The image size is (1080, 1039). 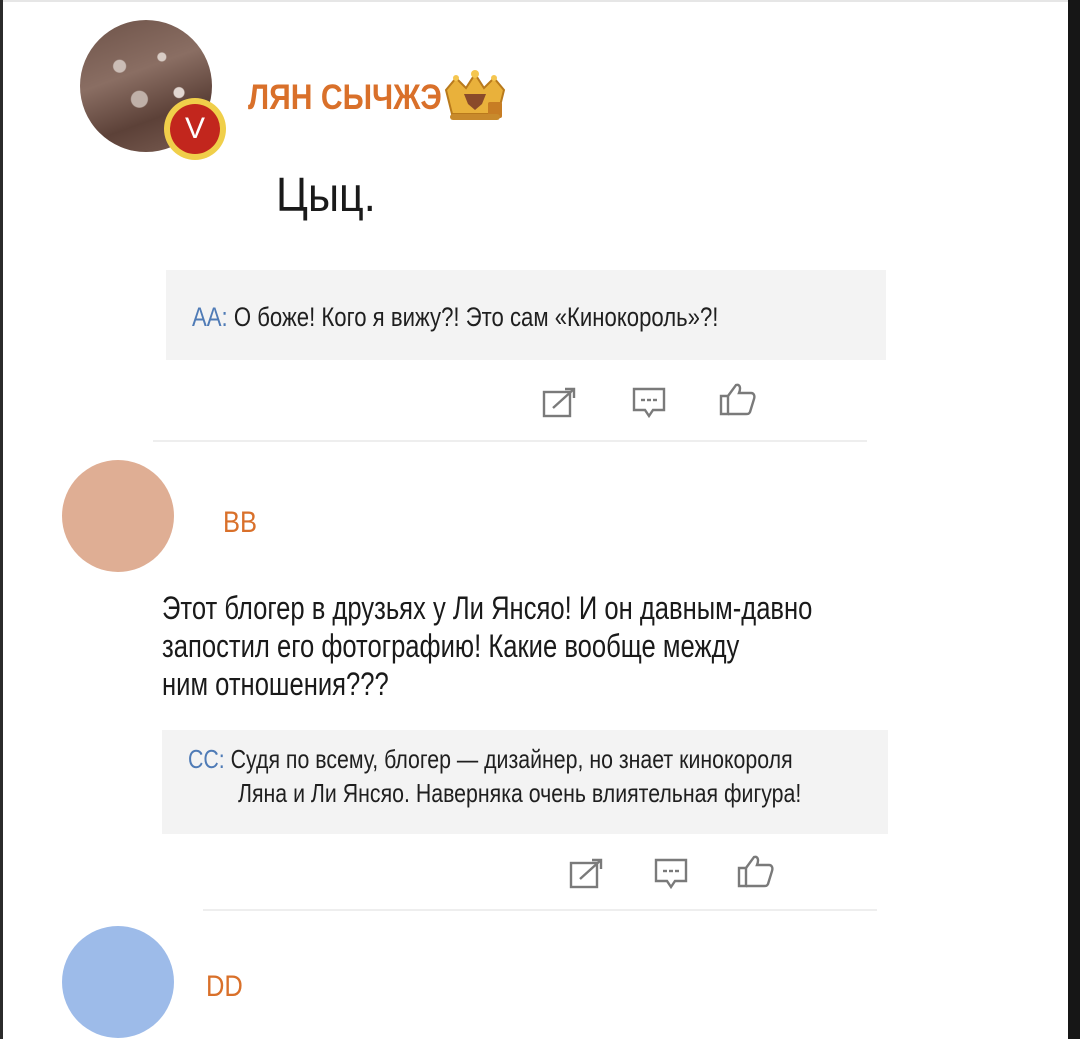 I want to click on vip-badge-letter: V, so click(x=195, y=129).